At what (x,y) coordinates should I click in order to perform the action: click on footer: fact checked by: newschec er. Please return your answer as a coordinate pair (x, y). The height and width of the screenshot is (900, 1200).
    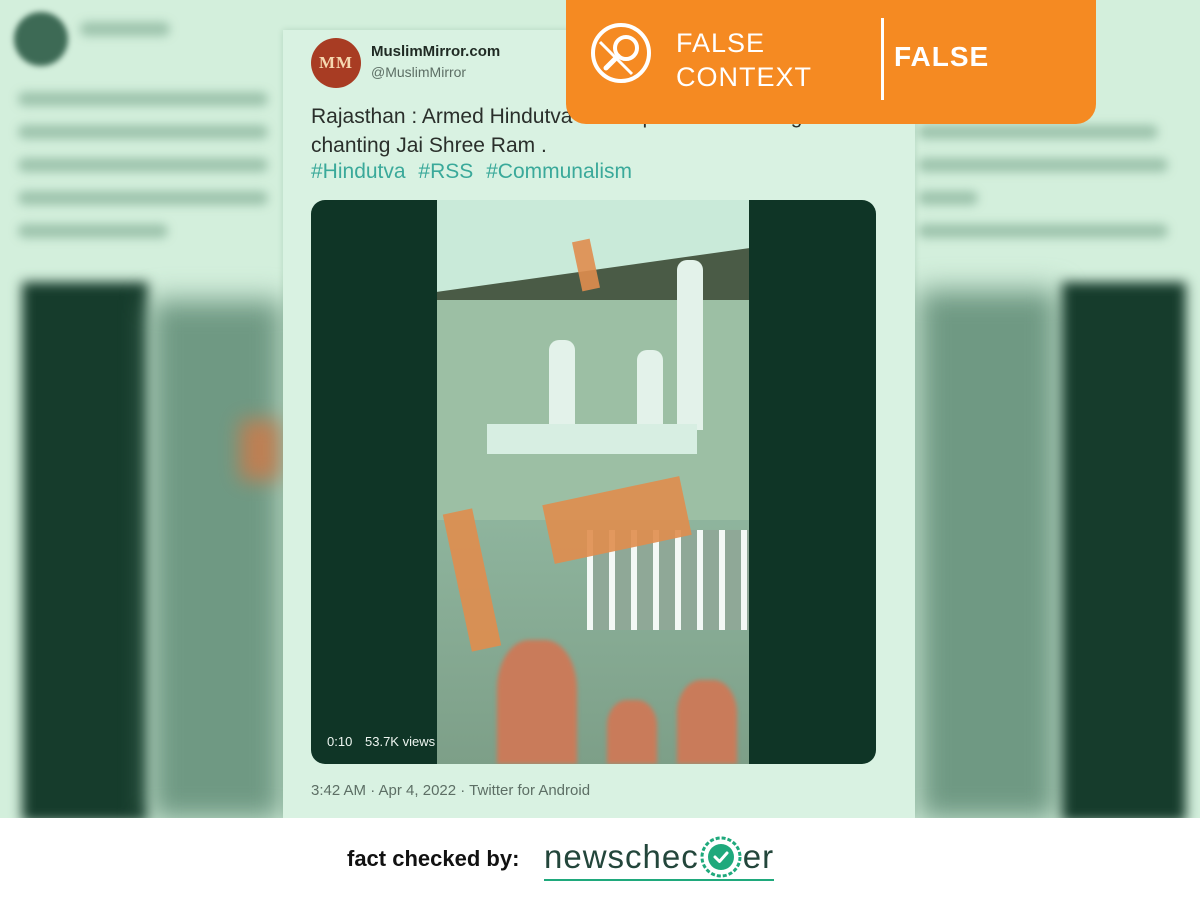
    Looking at the image, I should click on (600, 859).